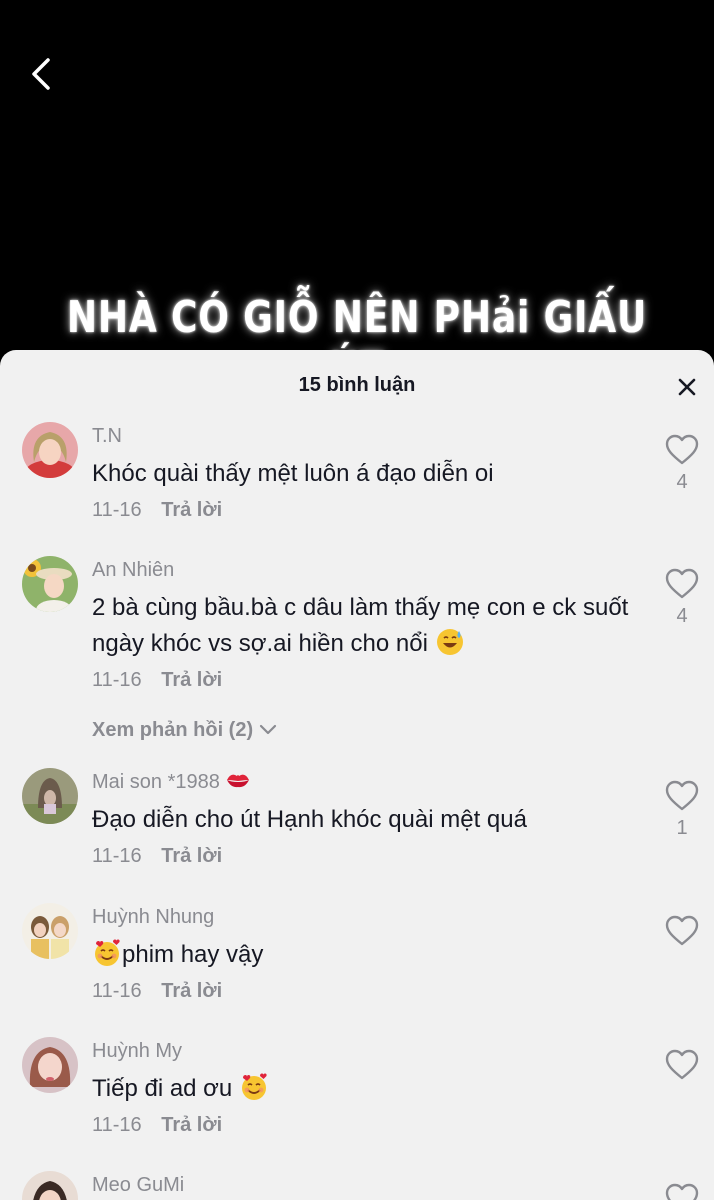 This screenshot has width=714, height=1200. I want to click on comment-text: phim hay vậy, so click(363, 955).